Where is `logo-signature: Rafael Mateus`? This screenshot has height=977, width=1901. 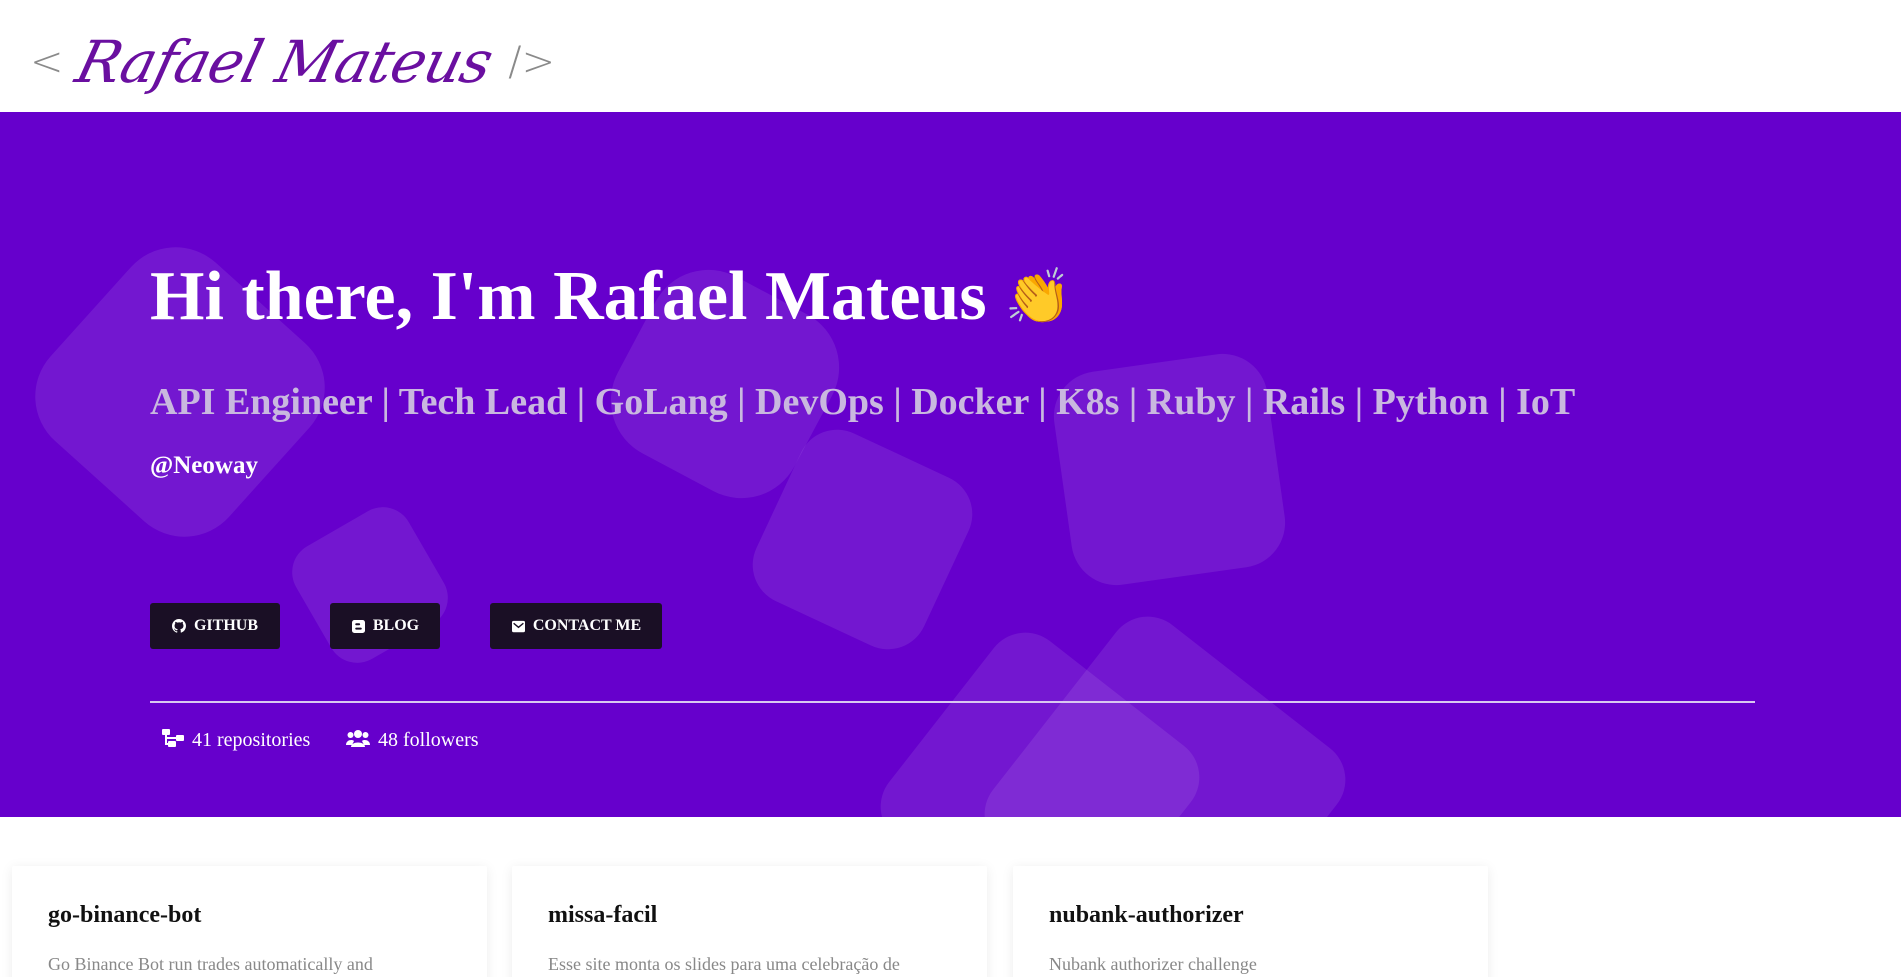 logo-signature: Rafael Mateus is located at coordinates (284, 62).